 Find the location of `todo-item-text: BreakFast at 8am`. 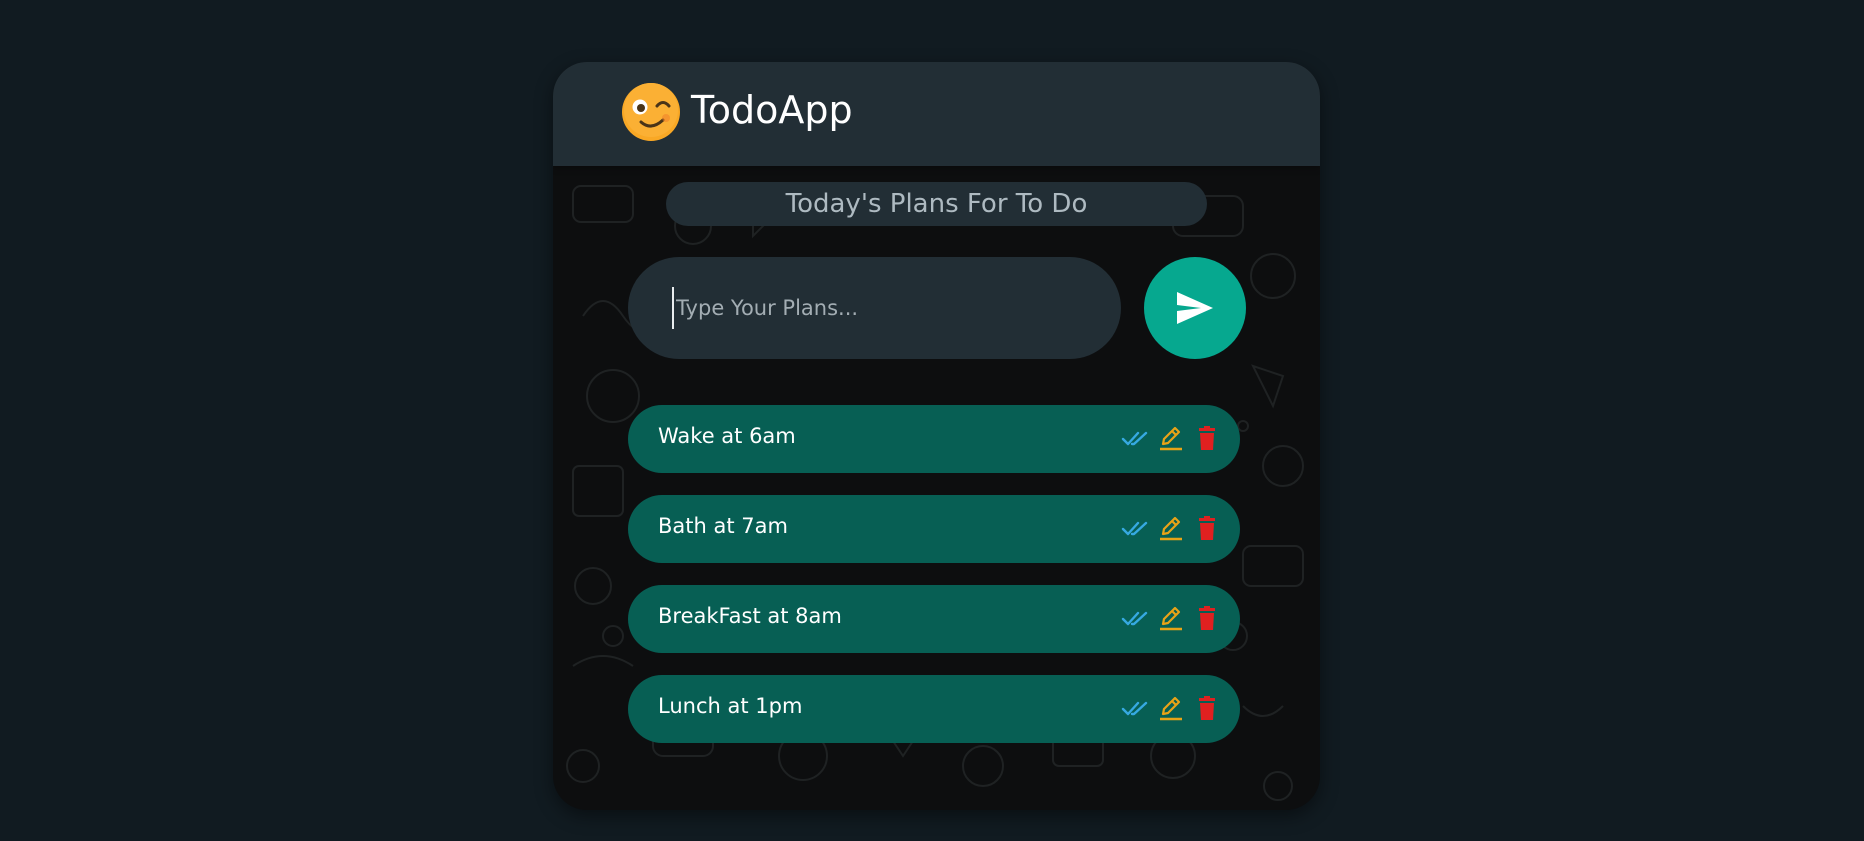

todo-item-text: BreakFast at 8am is located at coordinates (750, 616).